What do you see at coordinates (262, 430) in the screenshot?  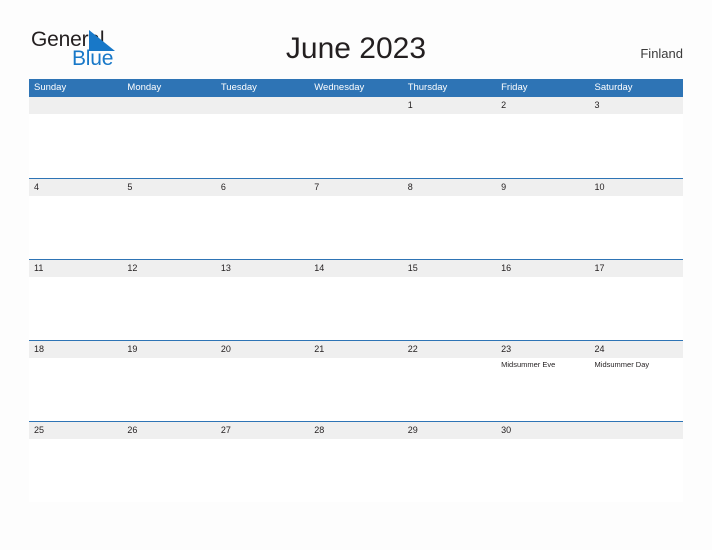 I see `day-number-band: 27` at bounding box center [262, 430].